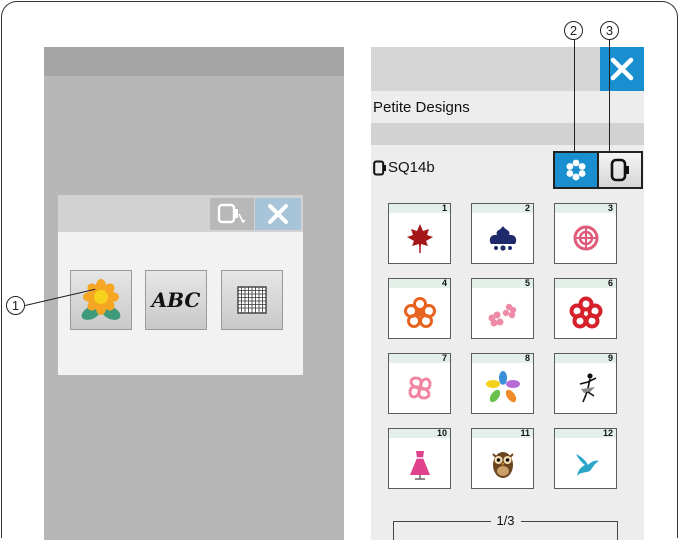 This screenshot has width=681, height=541. I want to click on design-number: 12, so click(607, 433).